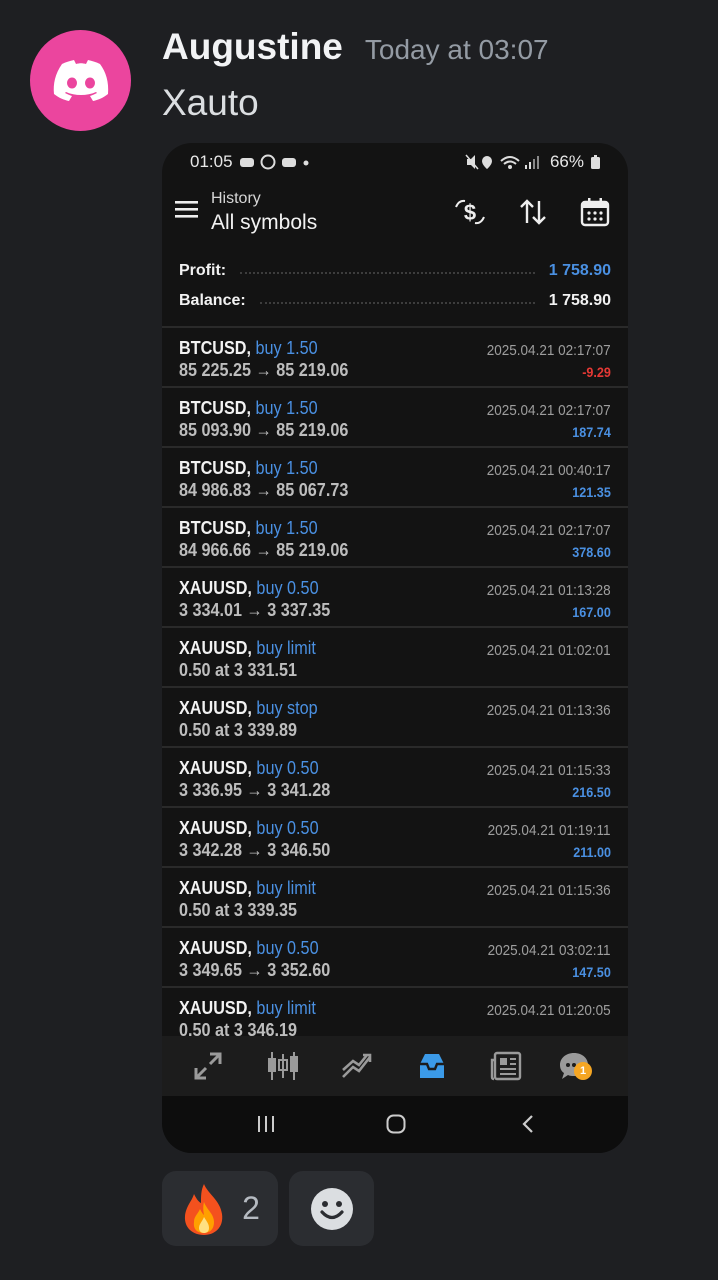 The height and width of the screenshot is (1280, 718). I want to click on trade-profit: -9.29, so click(596, 372).